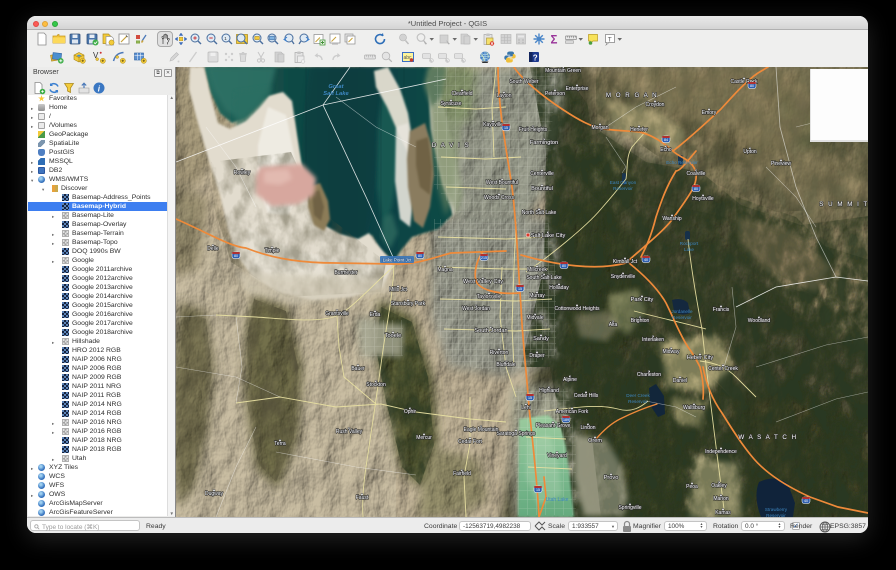 This screenshot has height=570, width=896. What do you see at coordinates (451, 145) in the screenshot?
I see `svg-text: D A V I S` at bounding box center [451, 145].